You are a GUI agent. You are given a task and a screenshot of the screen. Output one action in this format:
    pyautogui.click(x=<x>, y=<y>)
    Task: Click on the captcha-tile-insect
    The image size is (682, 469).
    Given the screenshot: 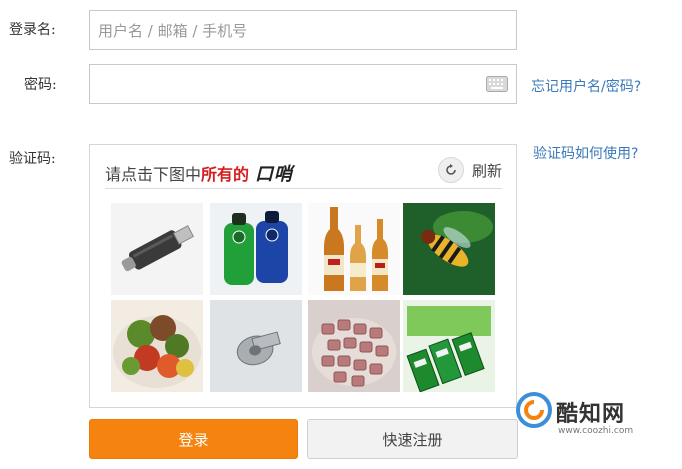 What is the action you would take?
    pyautogui.click(x=449, y=249)
    